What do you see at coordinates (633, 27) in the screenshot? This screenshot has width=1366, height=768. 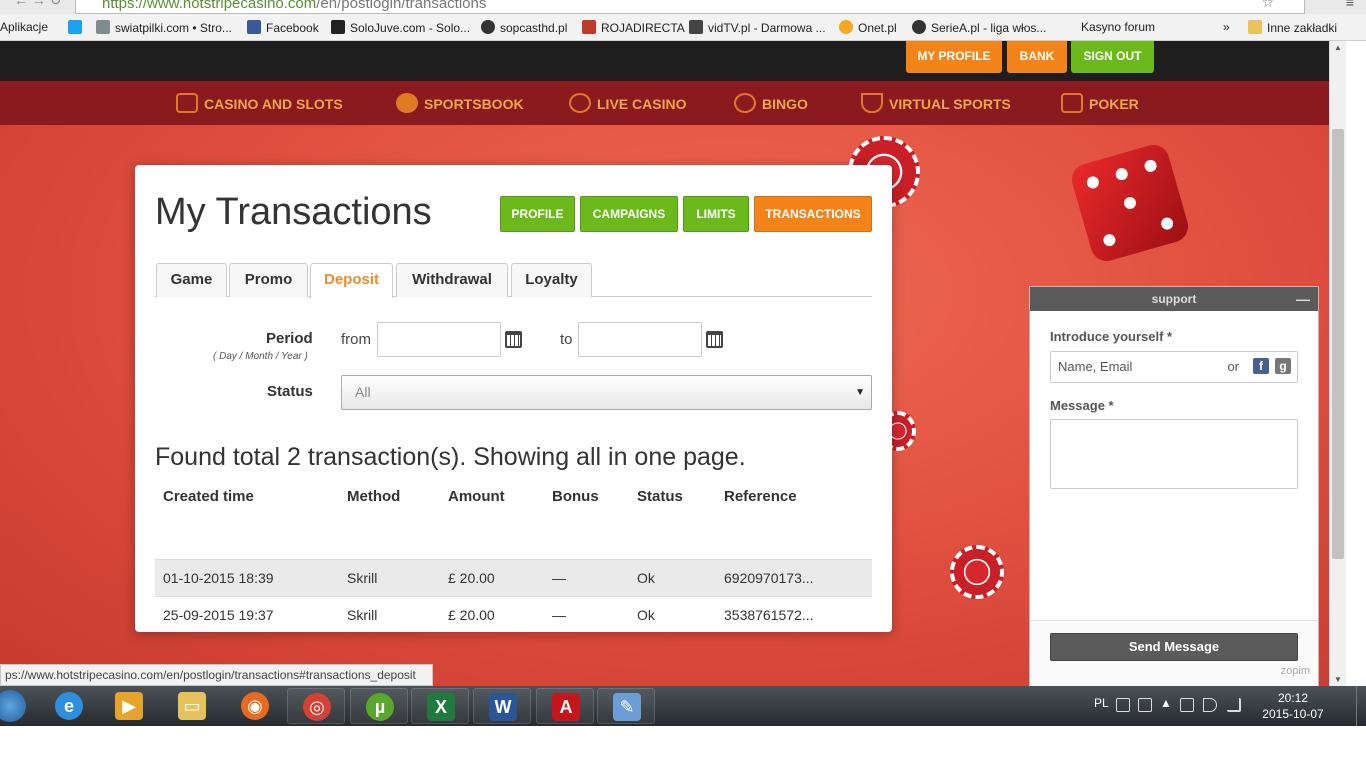 I see `bookmark-rojadirecta: ROJADIRECTA` at bounding box center [633, 27].